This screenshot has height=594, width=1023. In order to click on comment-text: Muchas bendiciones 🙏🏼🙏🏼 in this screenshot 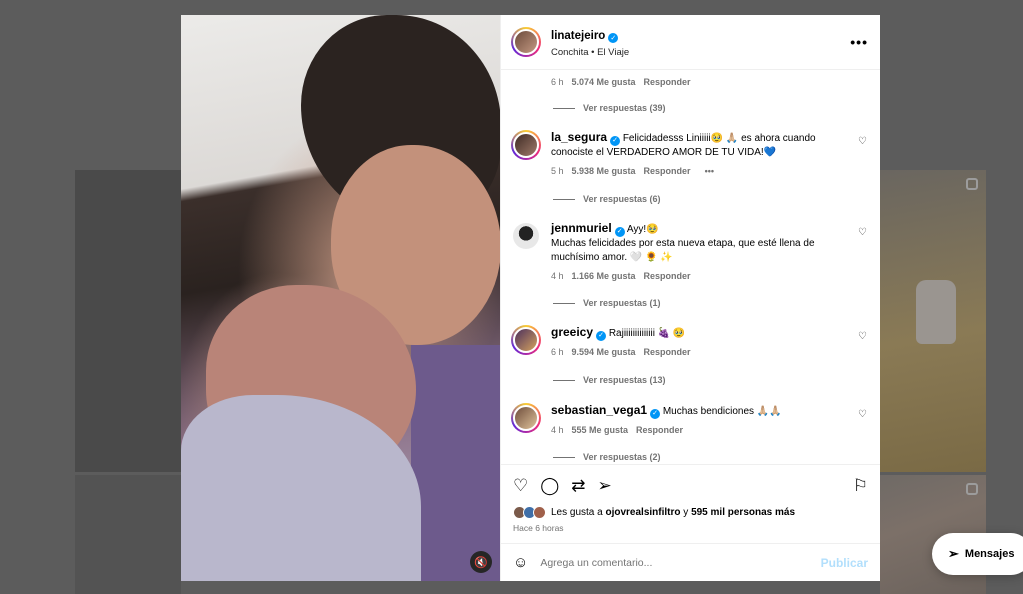, I will do `click(722, 411)`.